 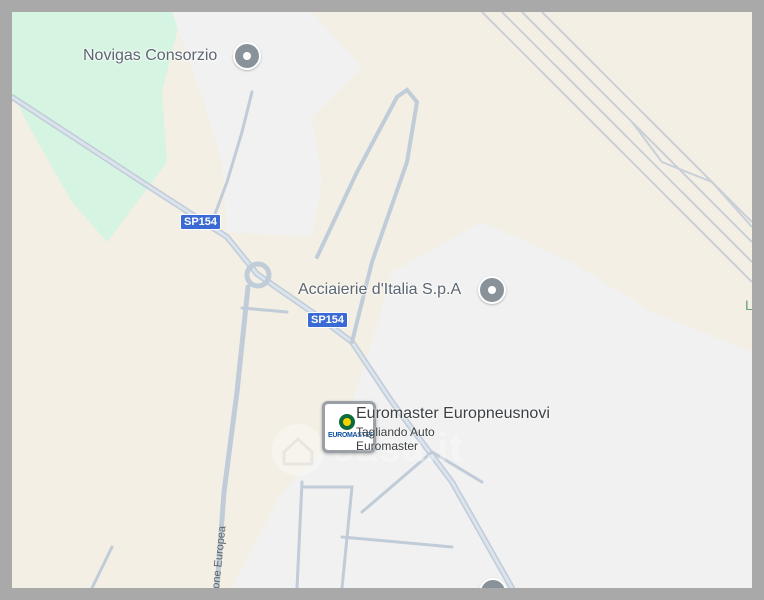 I want to click on industrial-area-north, so click(x=267, y=124).